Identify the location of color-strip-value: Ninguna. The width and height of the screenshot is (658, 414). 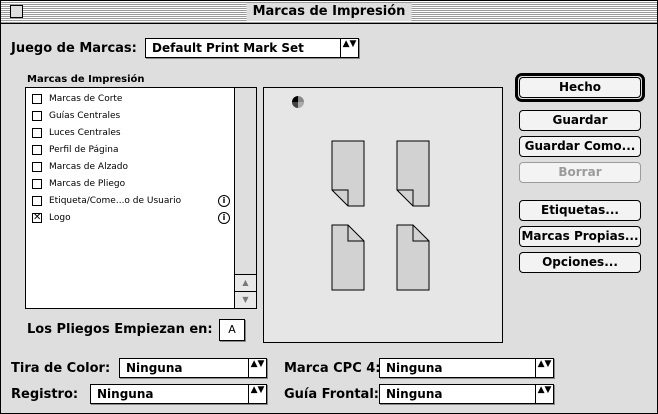
(154, 368).